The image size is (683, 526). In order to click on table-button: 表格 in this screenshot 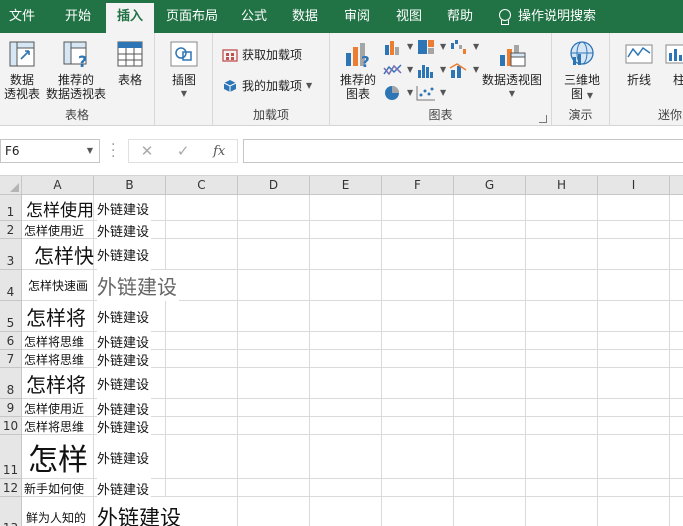, I will do `click(130, 63)`.